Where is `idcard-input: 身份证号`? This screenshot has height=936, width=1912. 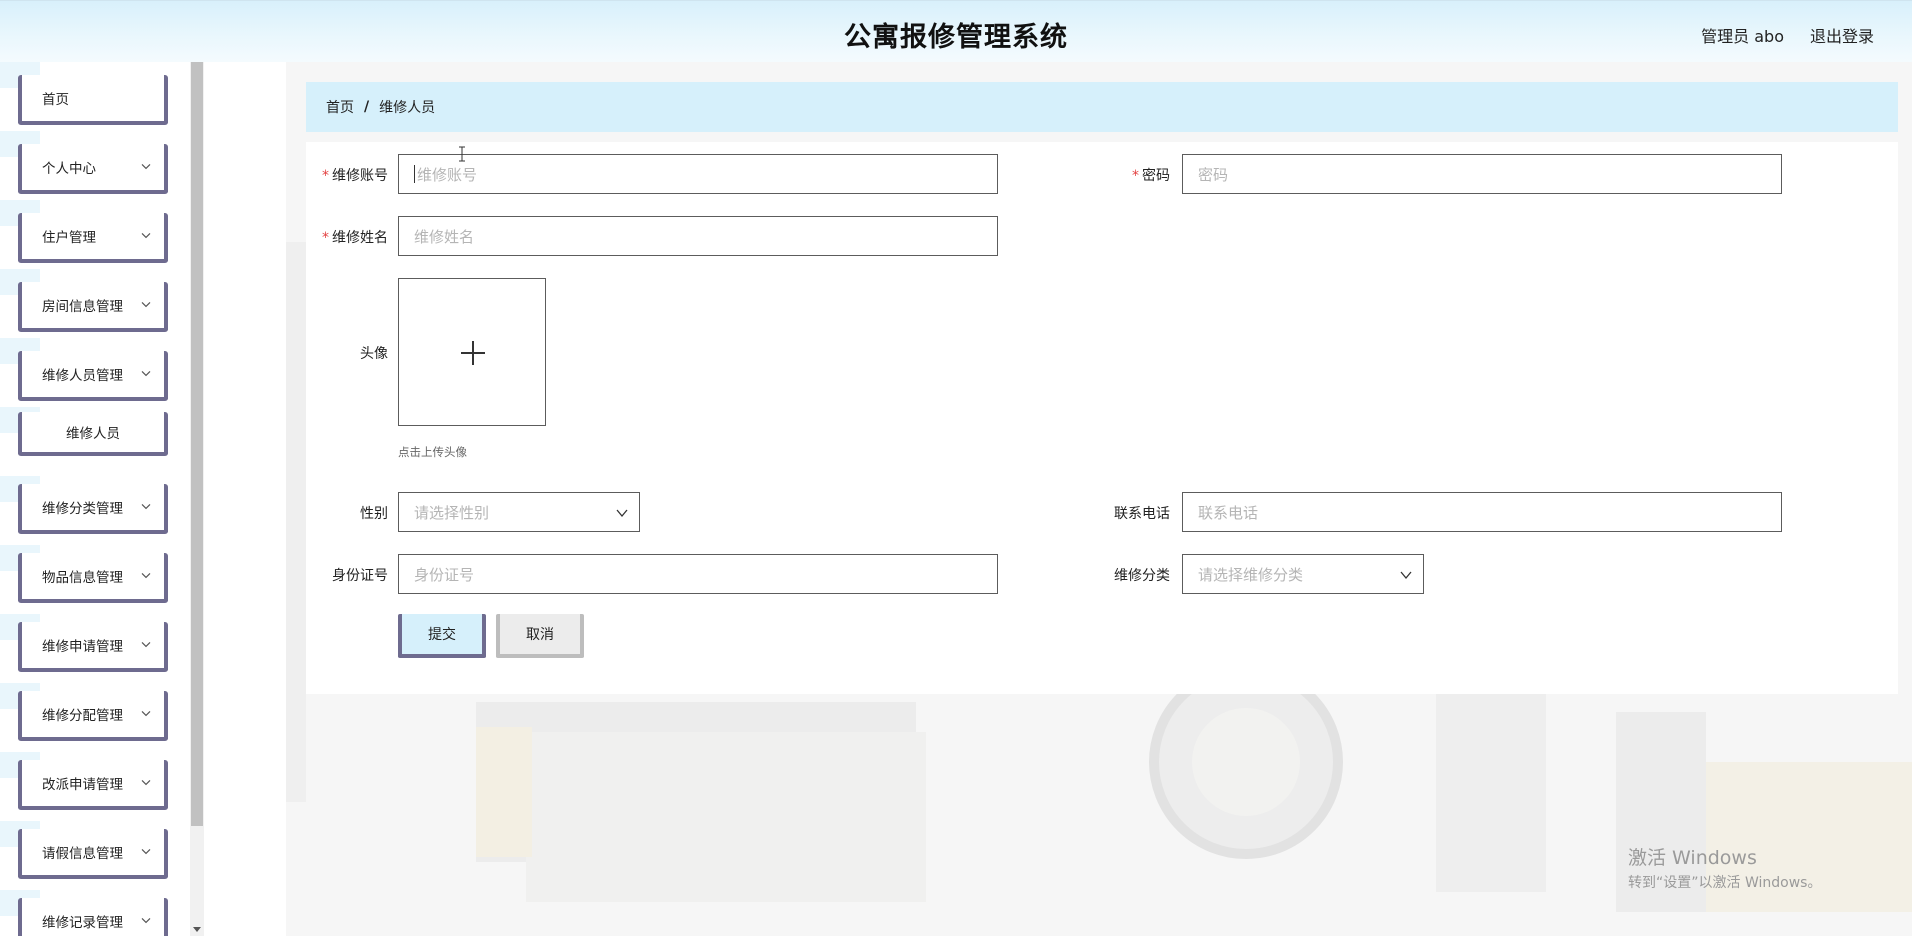
idcard-input: 身份证号 is located at coordinates (698, 574).